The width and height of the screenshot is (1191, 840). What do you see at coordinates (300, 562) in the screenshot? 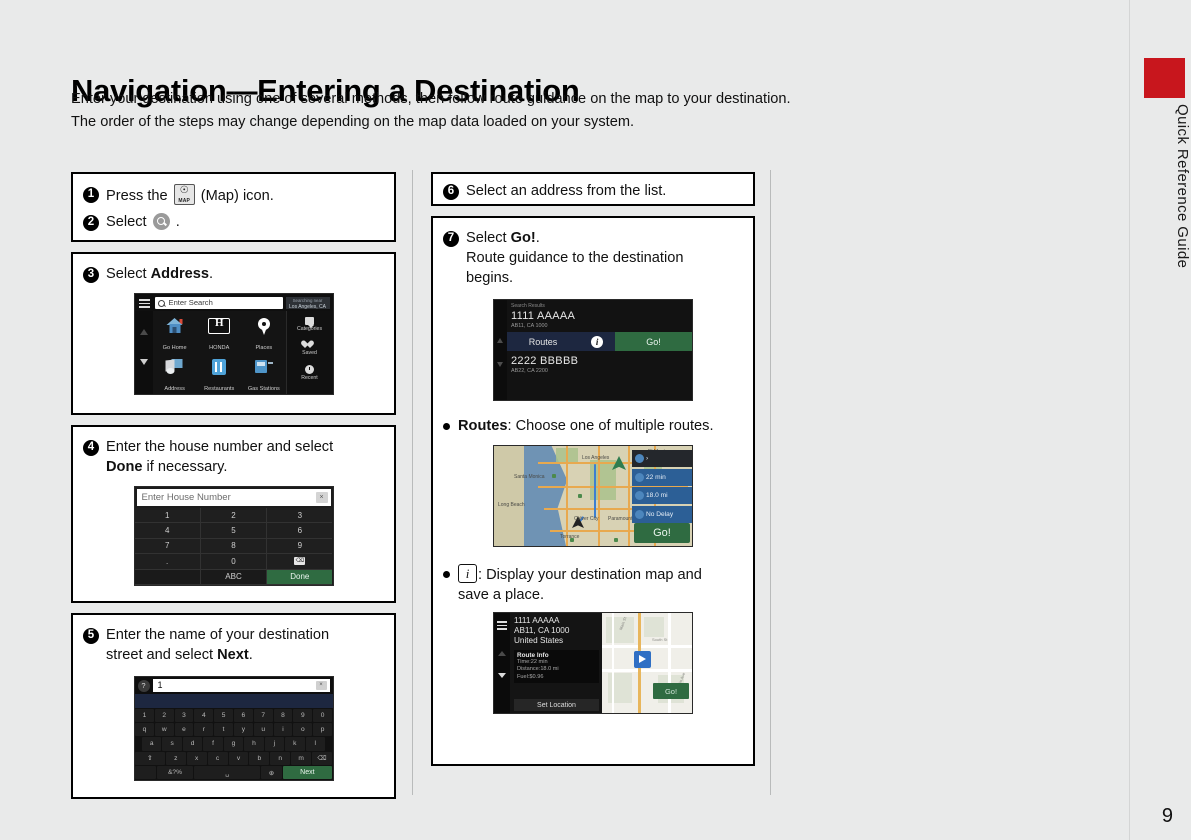
I see `keypad-key-backspace: ⌫` at bounding box center [300, 562].